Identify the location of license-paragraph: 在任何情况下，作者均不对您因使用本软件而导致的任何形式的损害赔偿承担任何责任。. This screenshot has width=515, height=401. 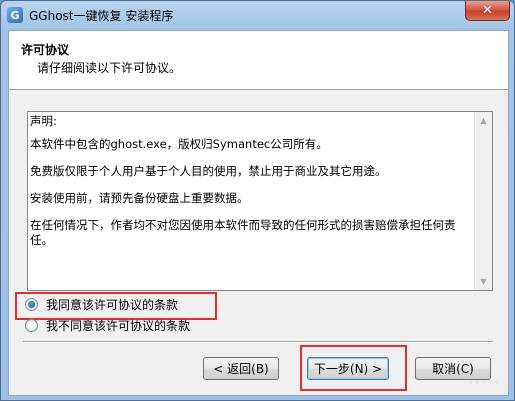
(243, 232).